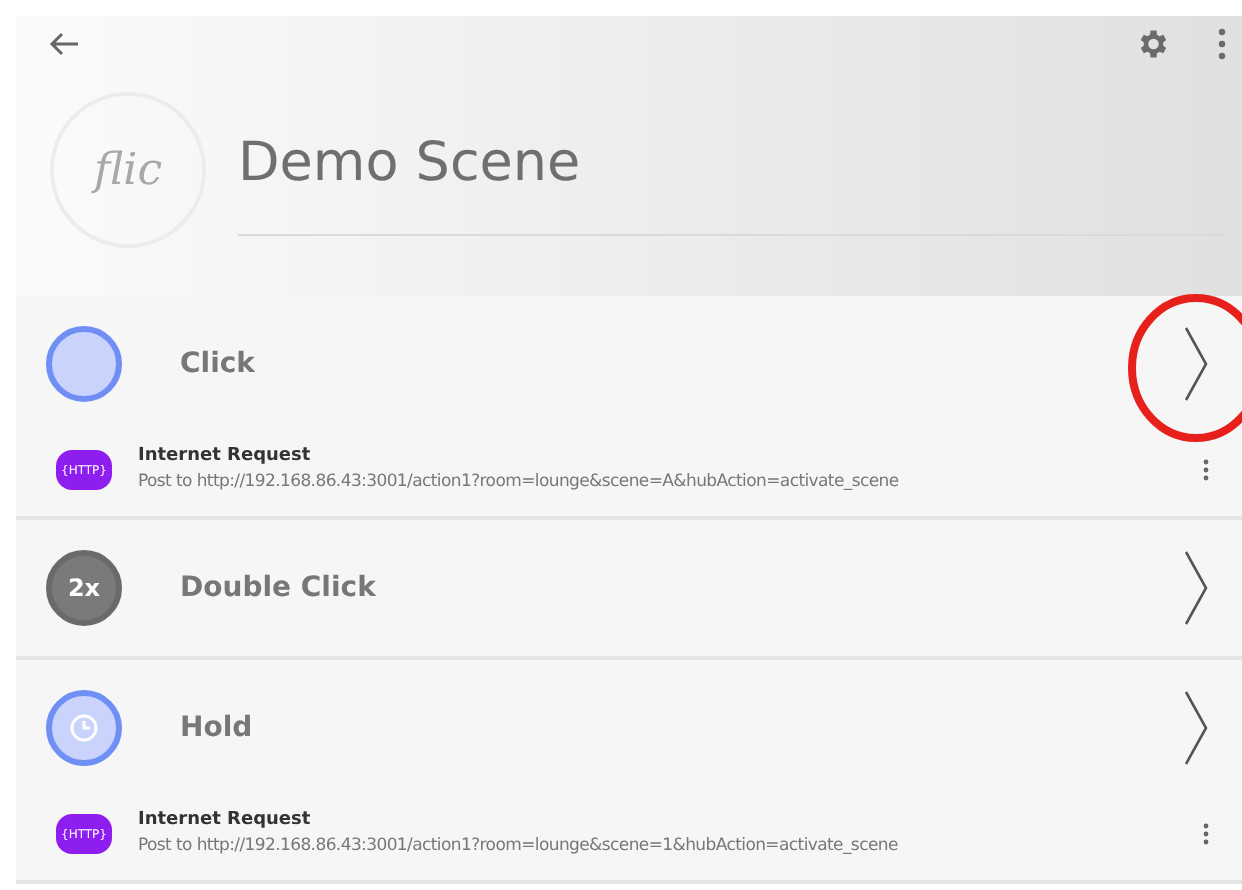 This screenshot has width=1242, height=890. I want to click on scene-title: Demo Scene, so click(409, 163).